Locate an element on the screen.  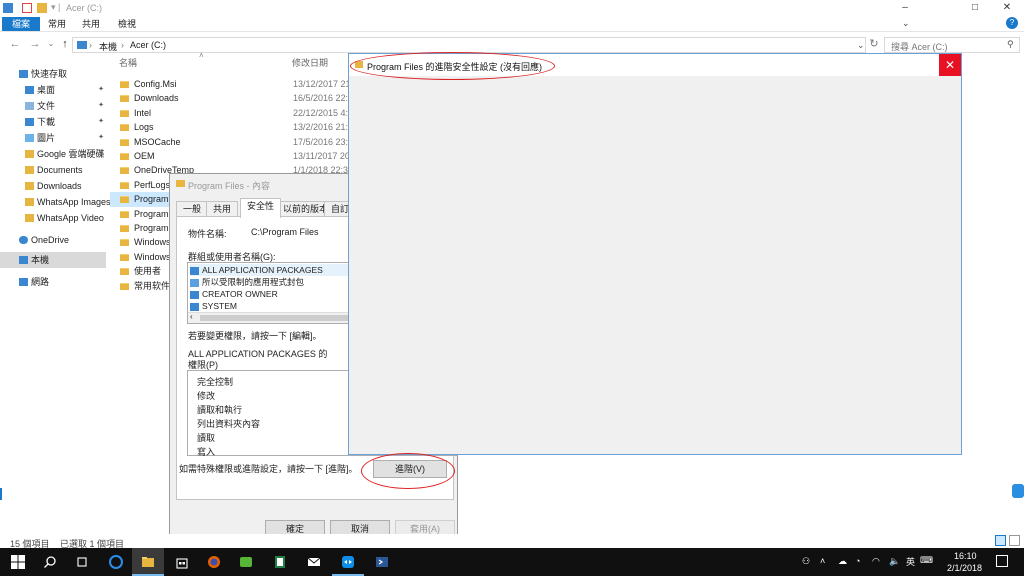
taskbar-firefox is located at coordinates (214, 562).